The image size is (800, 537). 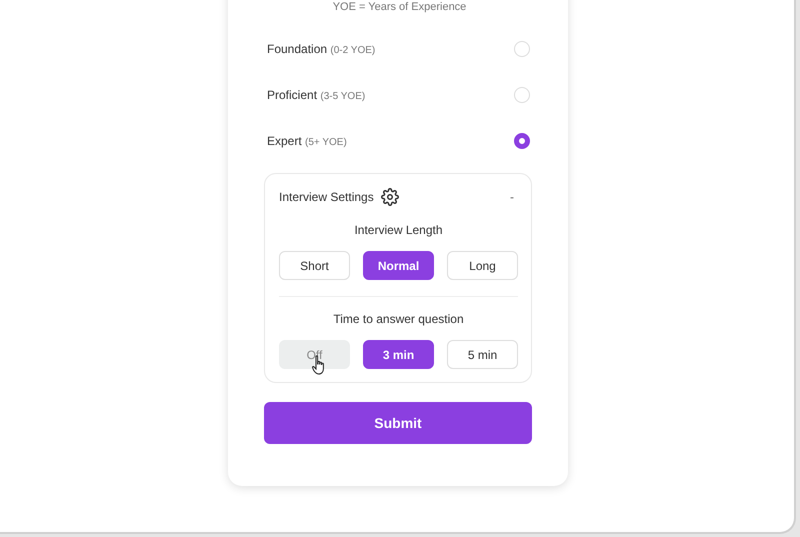 I want to click on radio-button, so click(x=522, y=141).